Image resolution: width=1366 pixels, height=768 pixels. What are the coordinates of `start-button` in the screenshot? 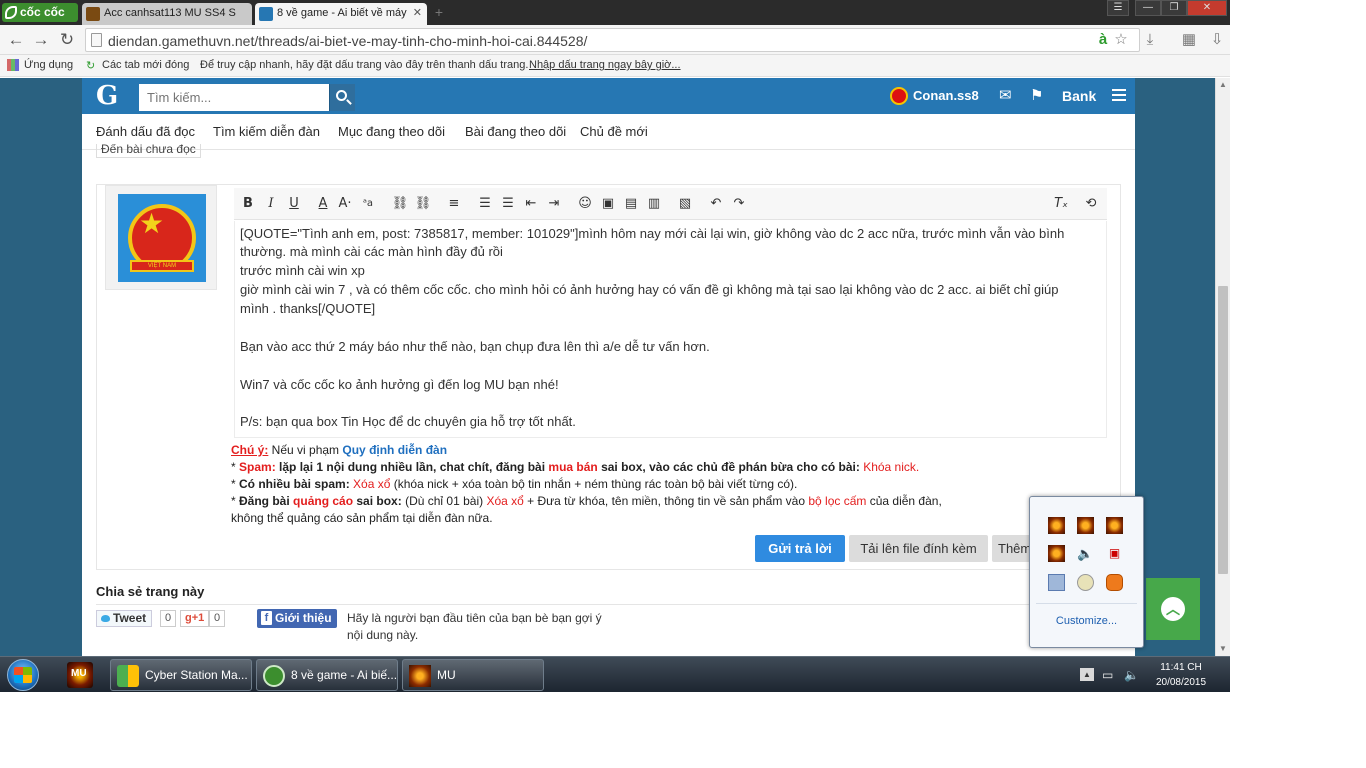 It's located at (23, 675).